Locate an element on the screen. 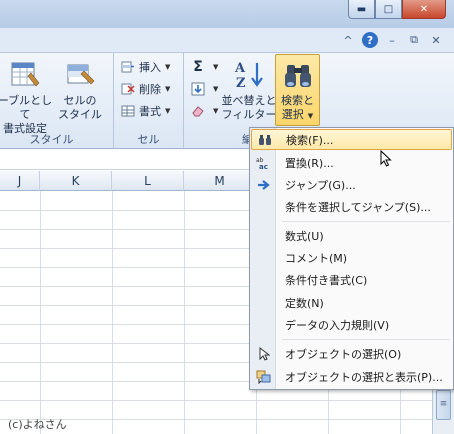 The image size is (454, 434). mouse-pointer-icon is located at coordinates (386, 160).